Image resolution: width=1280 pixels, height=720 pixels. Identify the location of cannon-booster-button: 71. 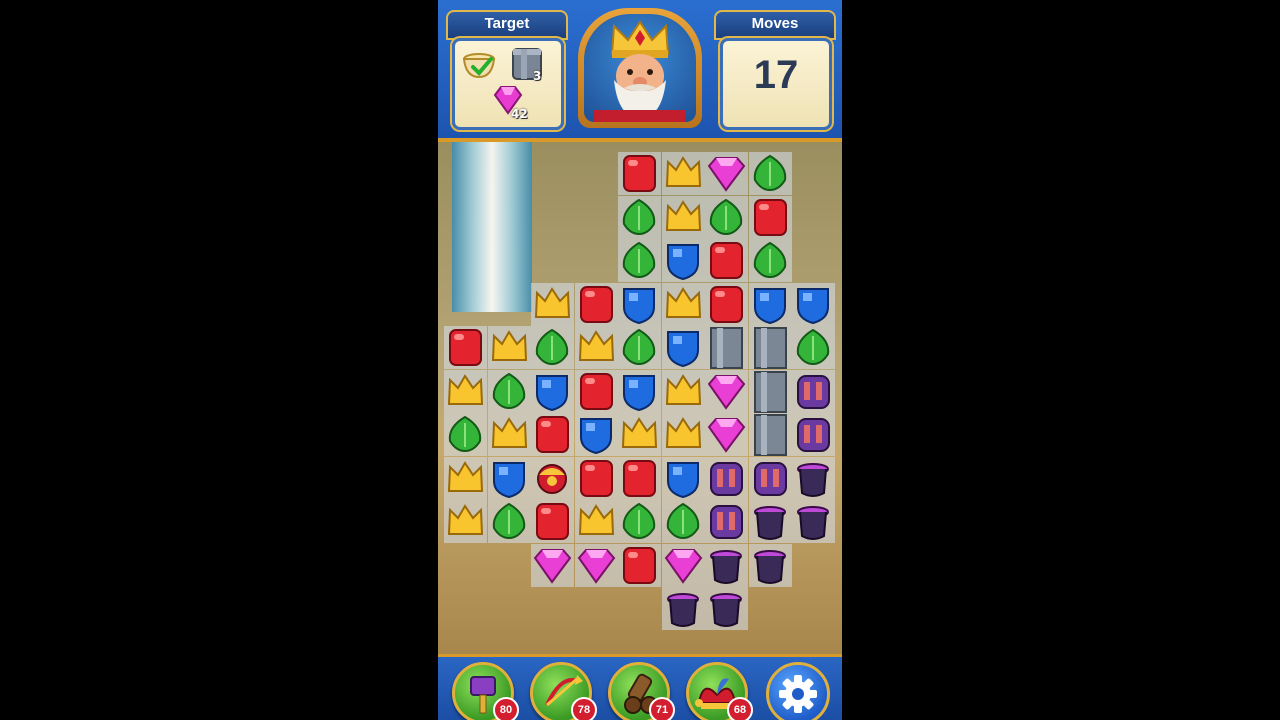
(641, 691).